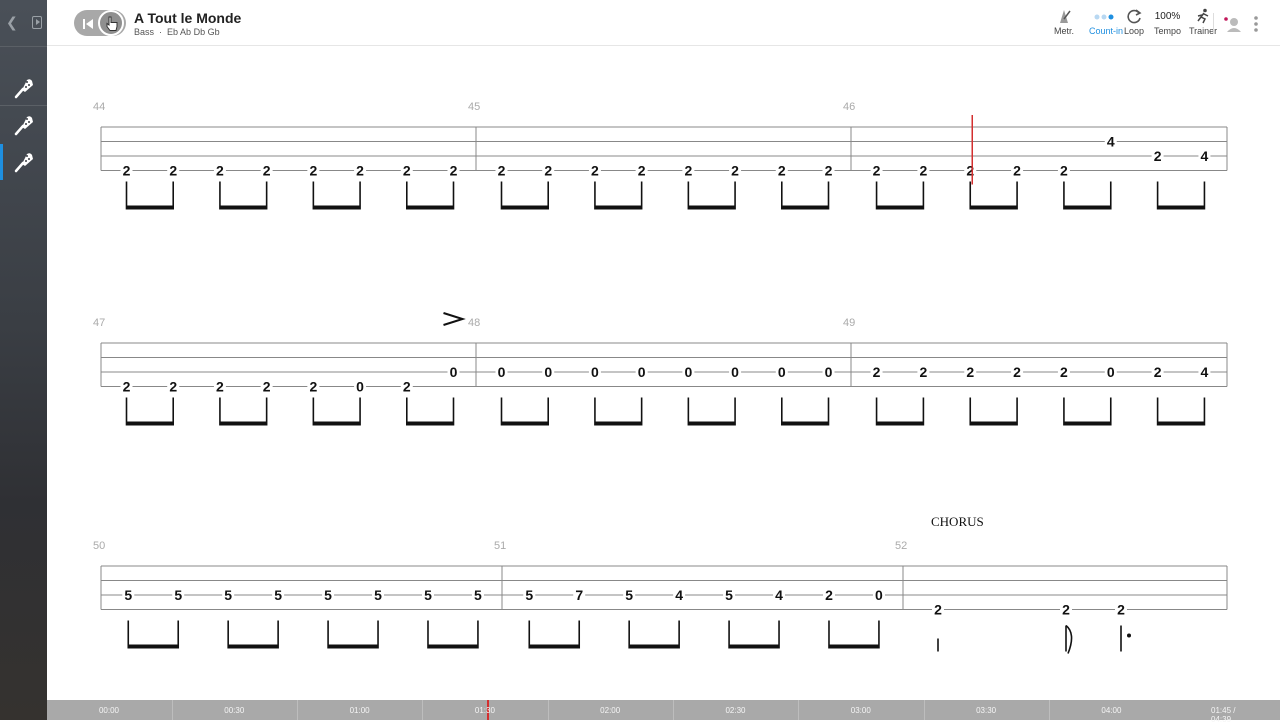 The height and width of the screenshot is (724, 1280). What do you see at coordinates (1233, 24) in the screenshot?
I see `user-avatar` at bounding box center [1233, 24].